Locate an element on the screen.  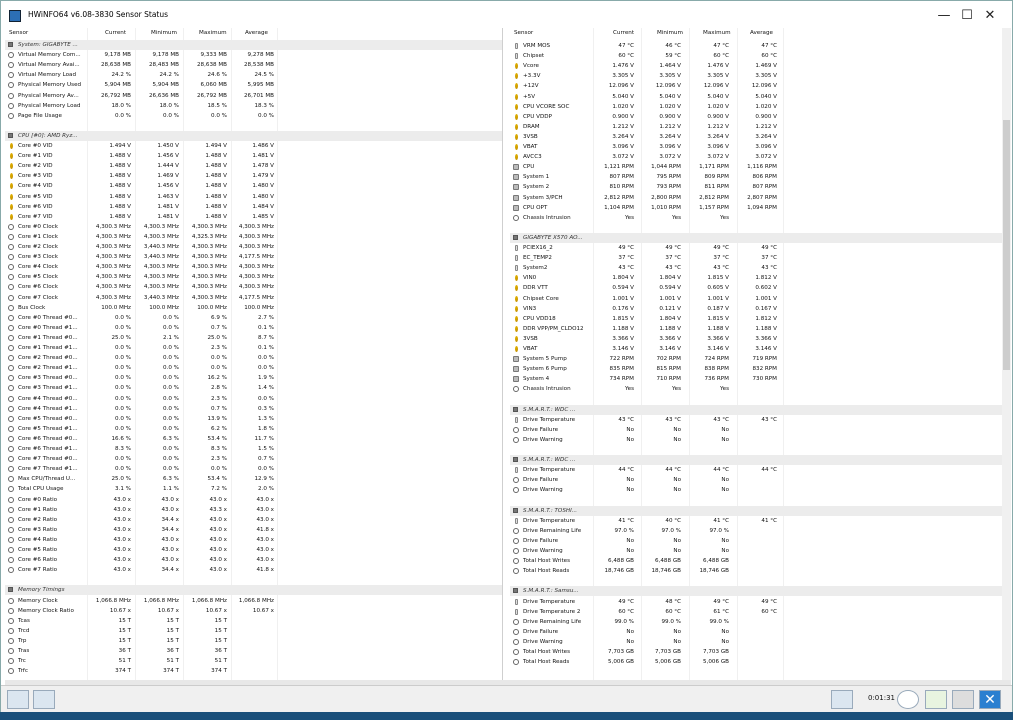
sensor-row: Total Host Reads 5,006 GB 5,006 GB 5,006 GB is located at coordinates (760, 662).